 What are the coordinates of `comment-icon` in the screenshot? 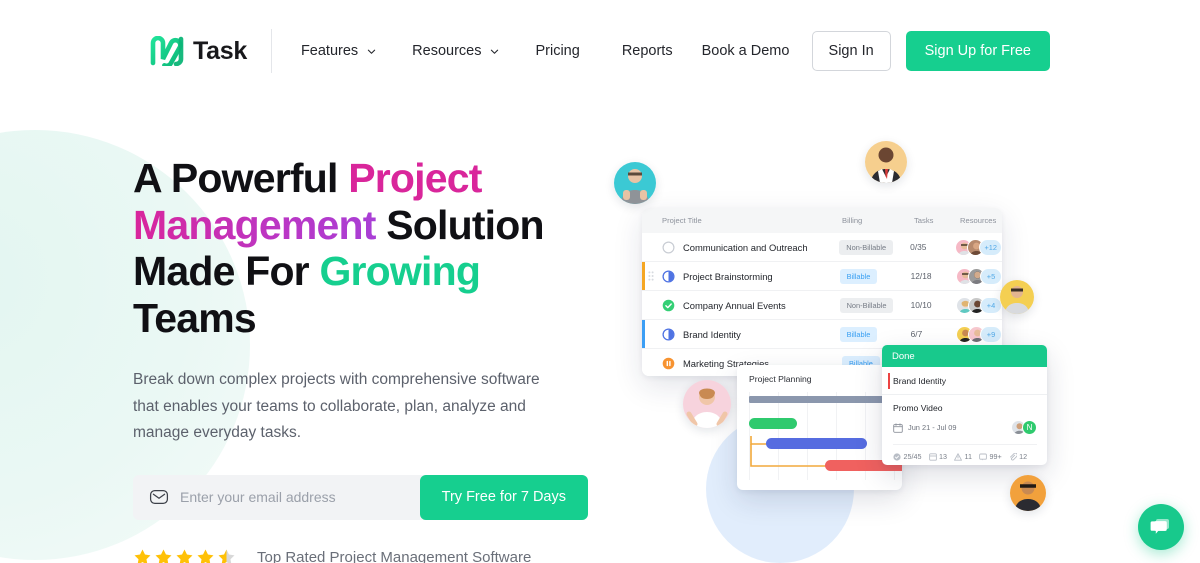 It's located at (983, 456).